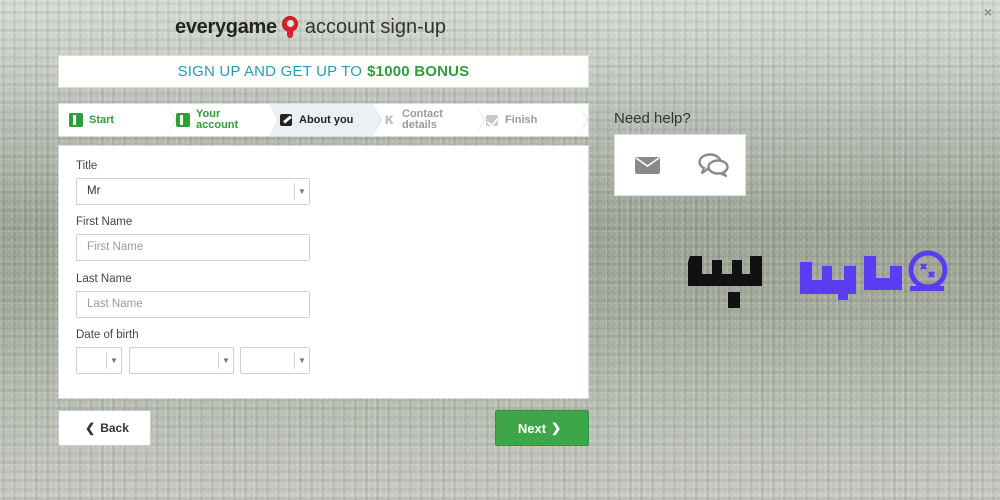 This screenshot has width=1000, height=500. Describe the element at coordinates (193, 191) in the screenshot. I see `title-select: Mr ▼` at that location.